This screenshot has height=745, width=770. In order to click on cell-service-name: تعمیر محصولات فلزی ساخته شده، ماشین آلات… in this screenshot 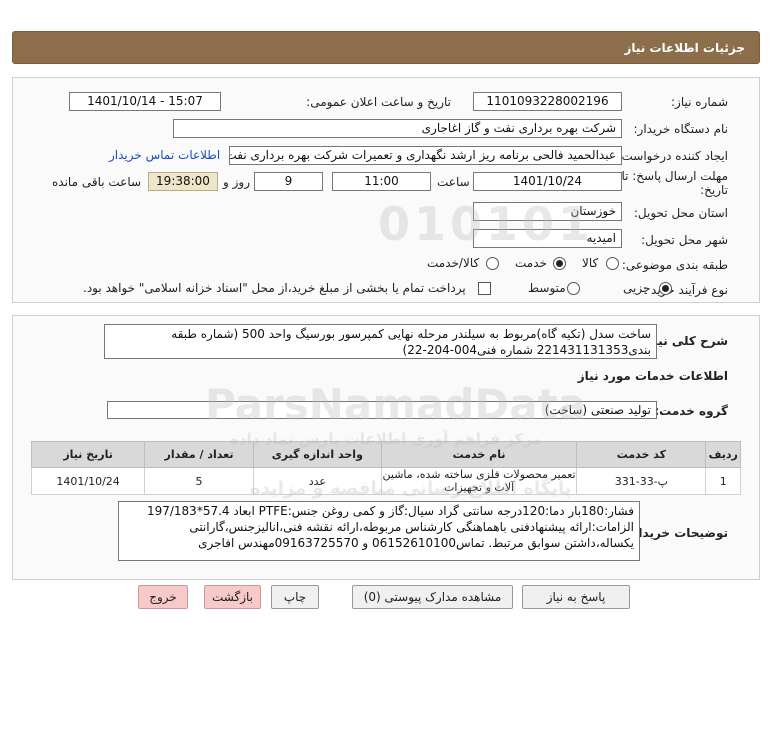, I will do `click(479, 481)`.